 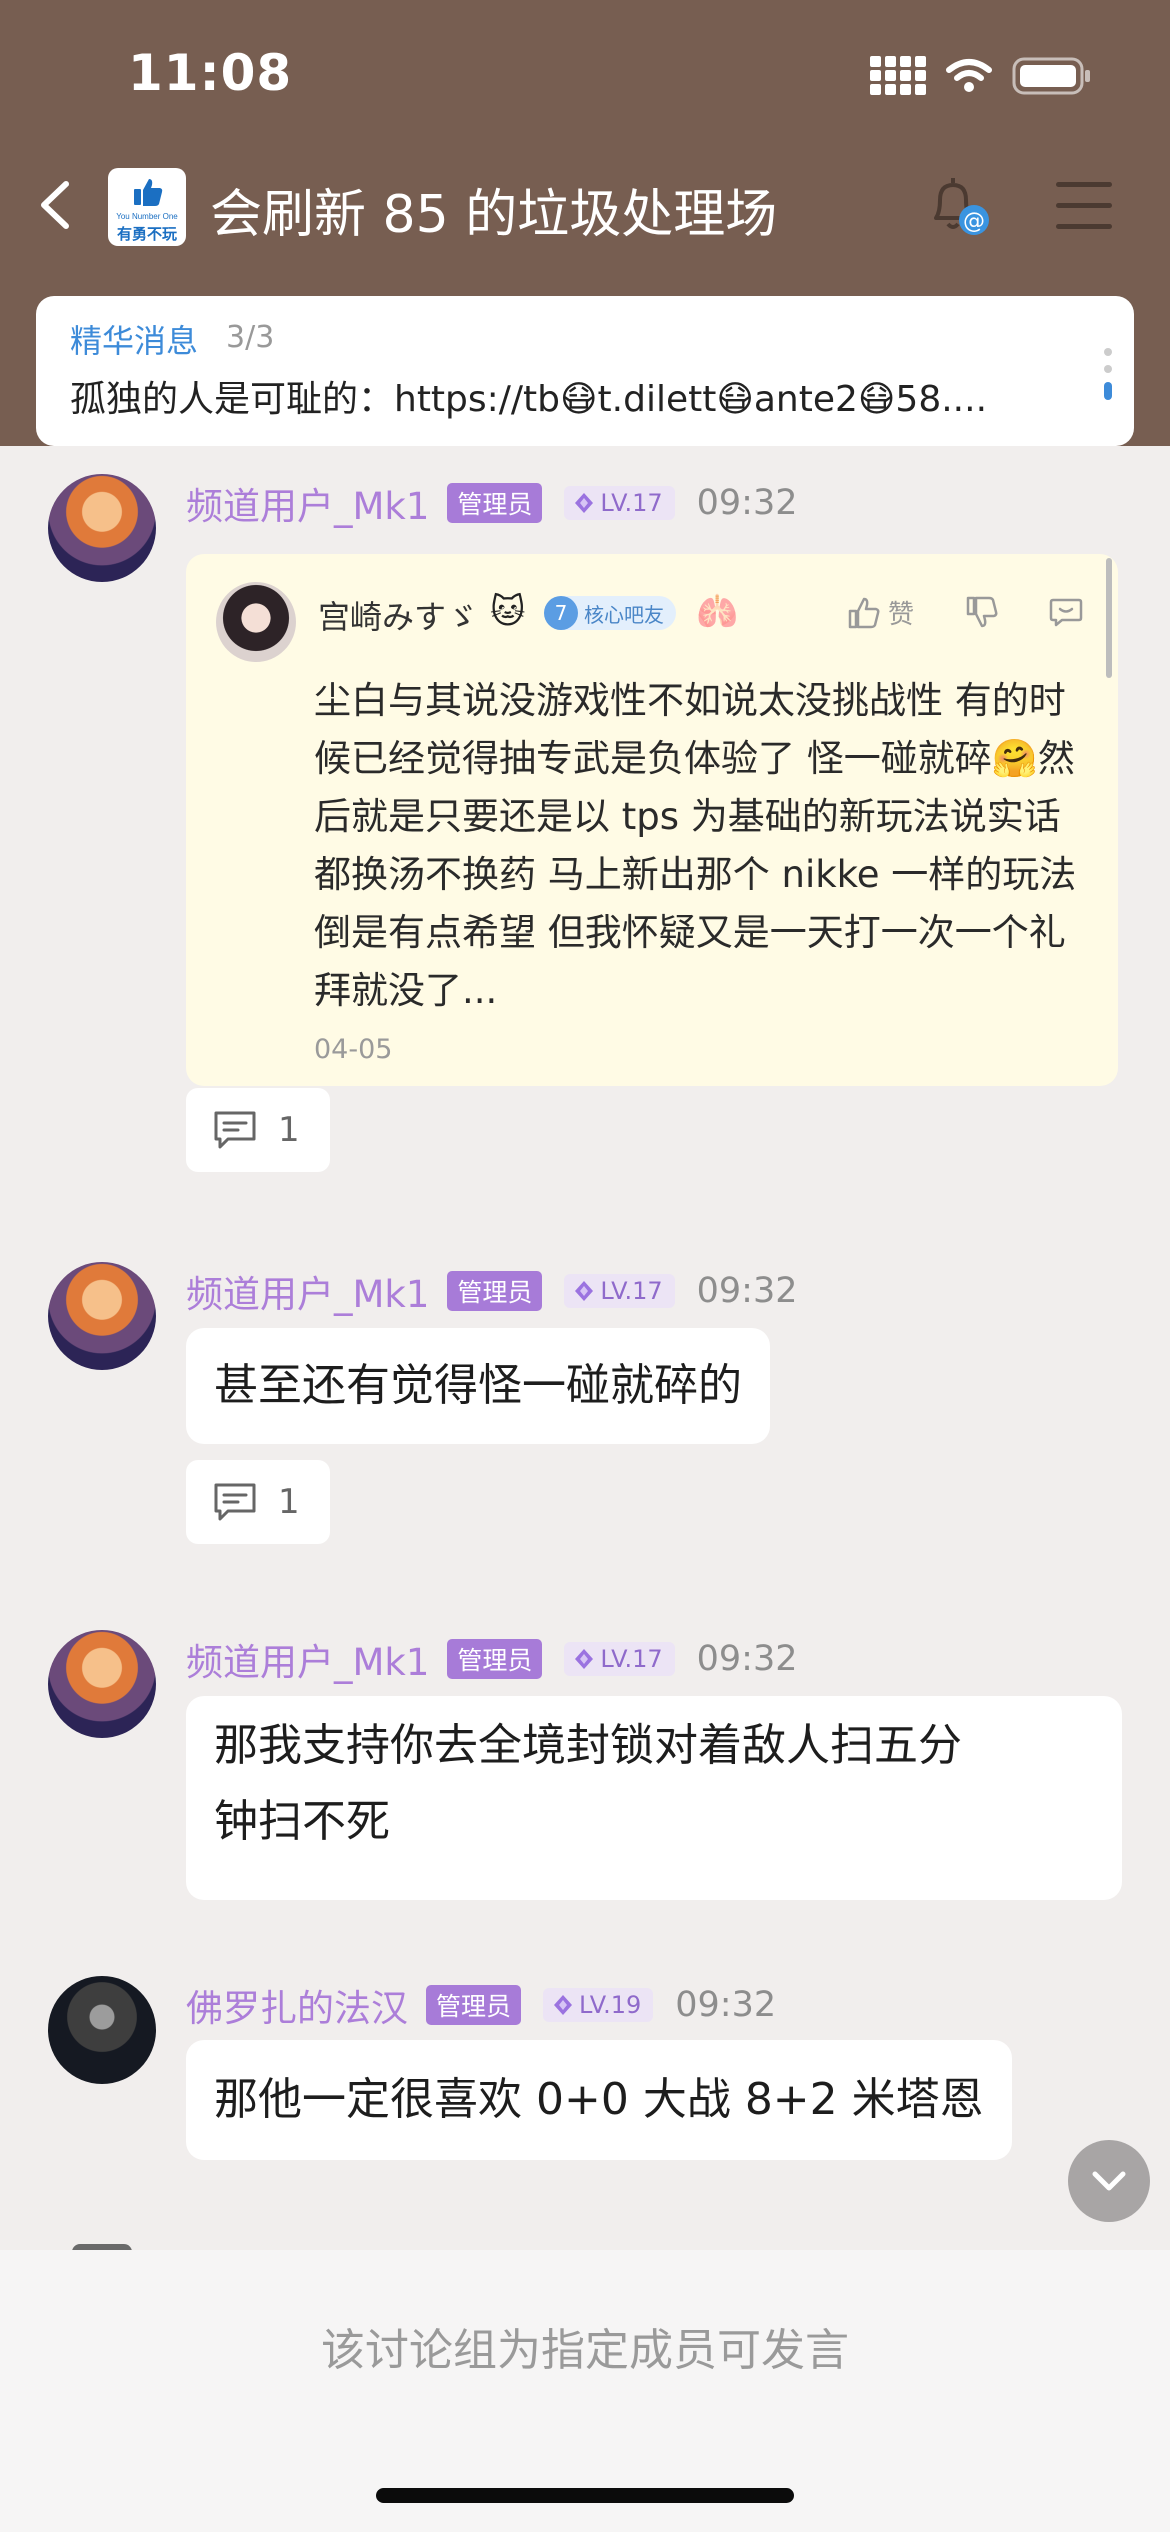 What do you see at coordinates (1052, 76) in the screenshot?
I see `battery-icon` at bounding box center [1052, 76].